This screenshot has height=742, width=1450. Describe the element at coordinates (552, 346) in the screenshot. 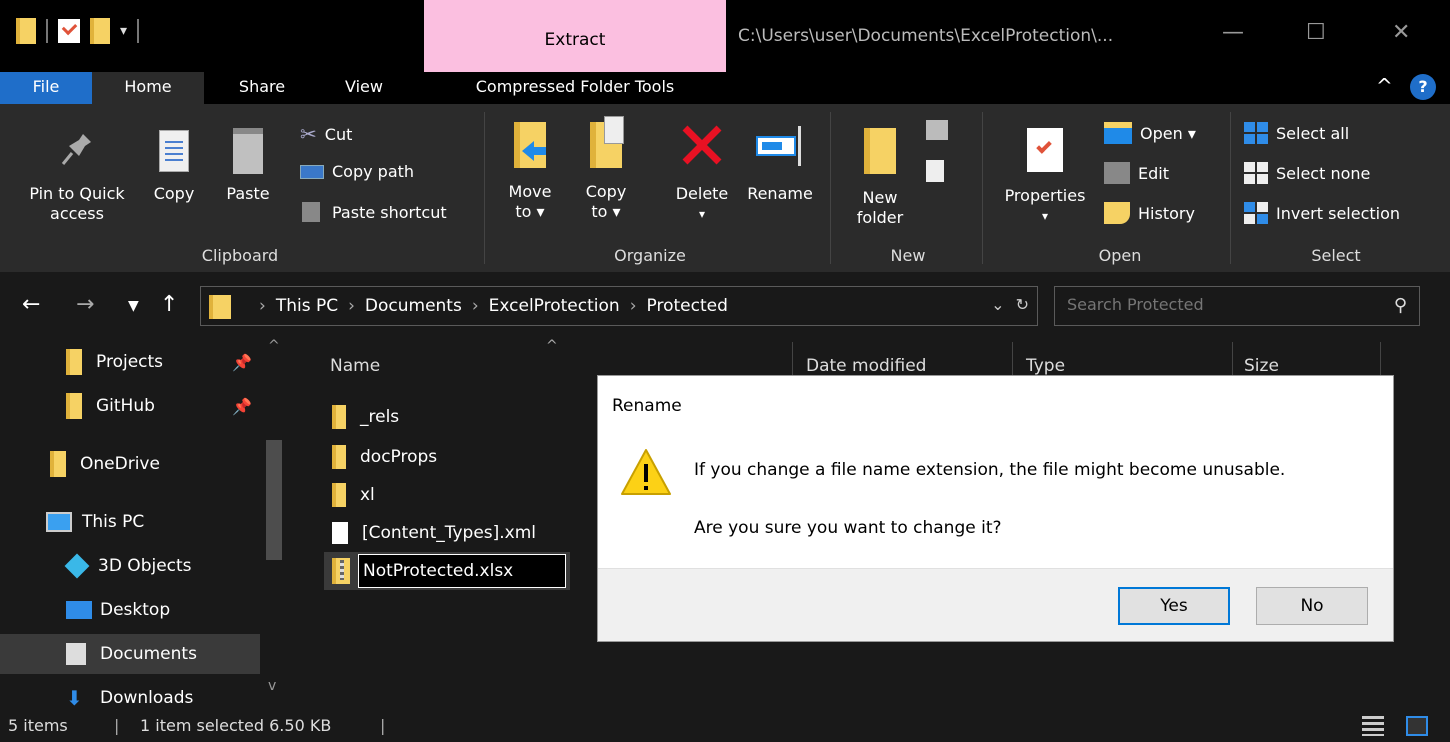

I see `sort-ascending-icon: ^` at that location.